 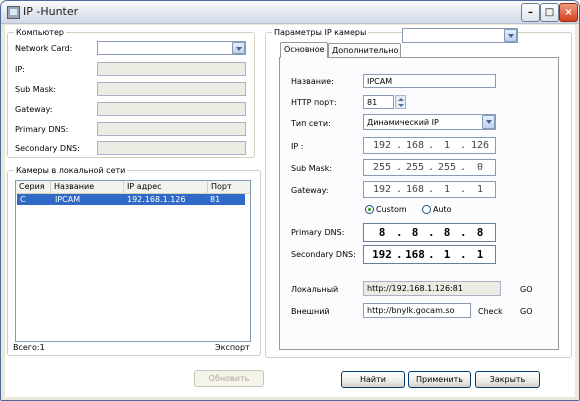 I want to click on close-icon: ×, so click(x=568, y=12).